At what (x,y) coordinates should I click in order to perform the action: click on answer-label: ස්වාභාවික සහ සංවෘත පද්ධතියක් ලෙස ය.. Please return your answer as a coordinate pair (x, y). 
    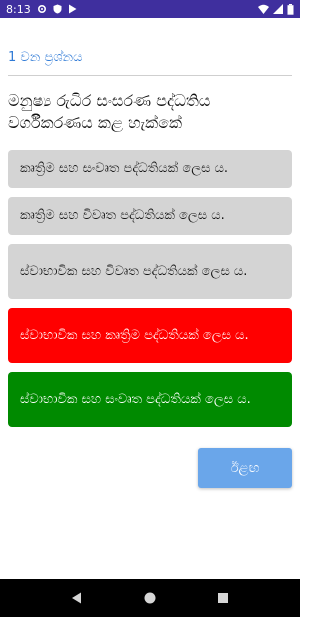
    Looking at the image, I should click on (135, 399).